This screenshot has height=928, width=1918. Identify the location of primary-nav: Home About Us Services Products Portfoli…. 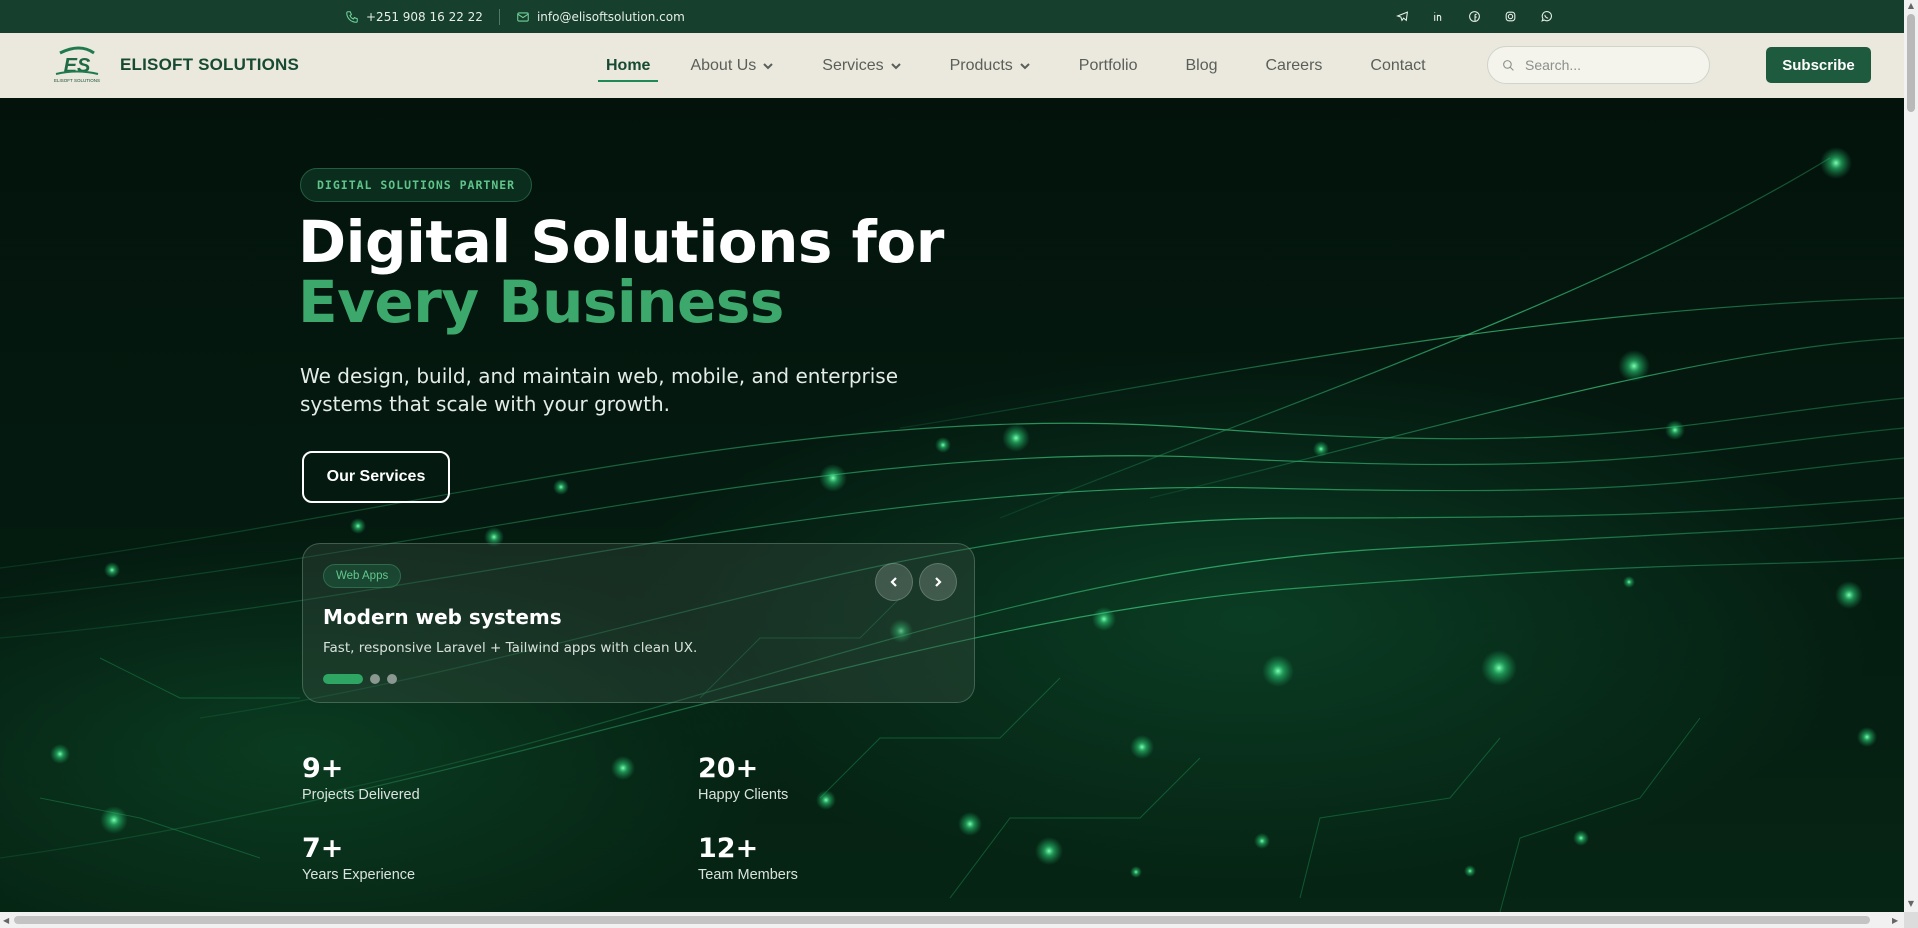
(1016, 65).